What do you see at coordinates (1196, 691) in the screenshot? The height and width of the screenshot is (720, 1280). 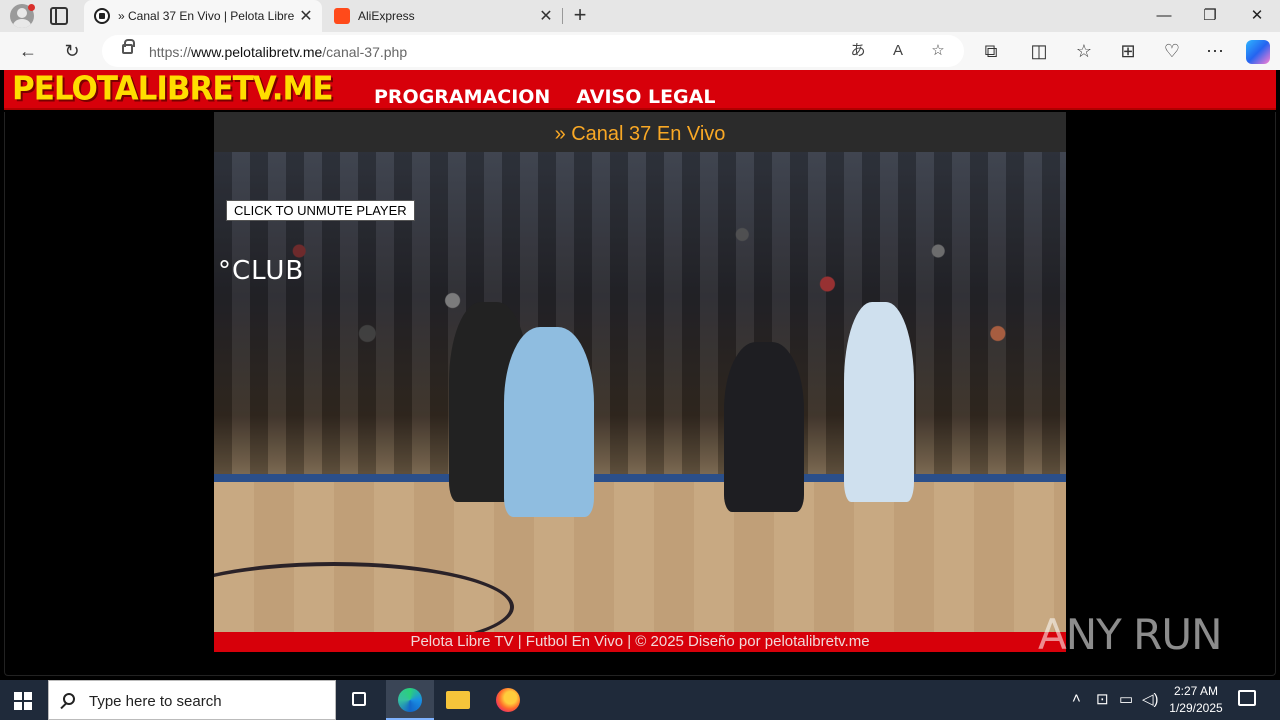 I see `clock-time: 2:27 AM` at bounding box center [1196, 691].